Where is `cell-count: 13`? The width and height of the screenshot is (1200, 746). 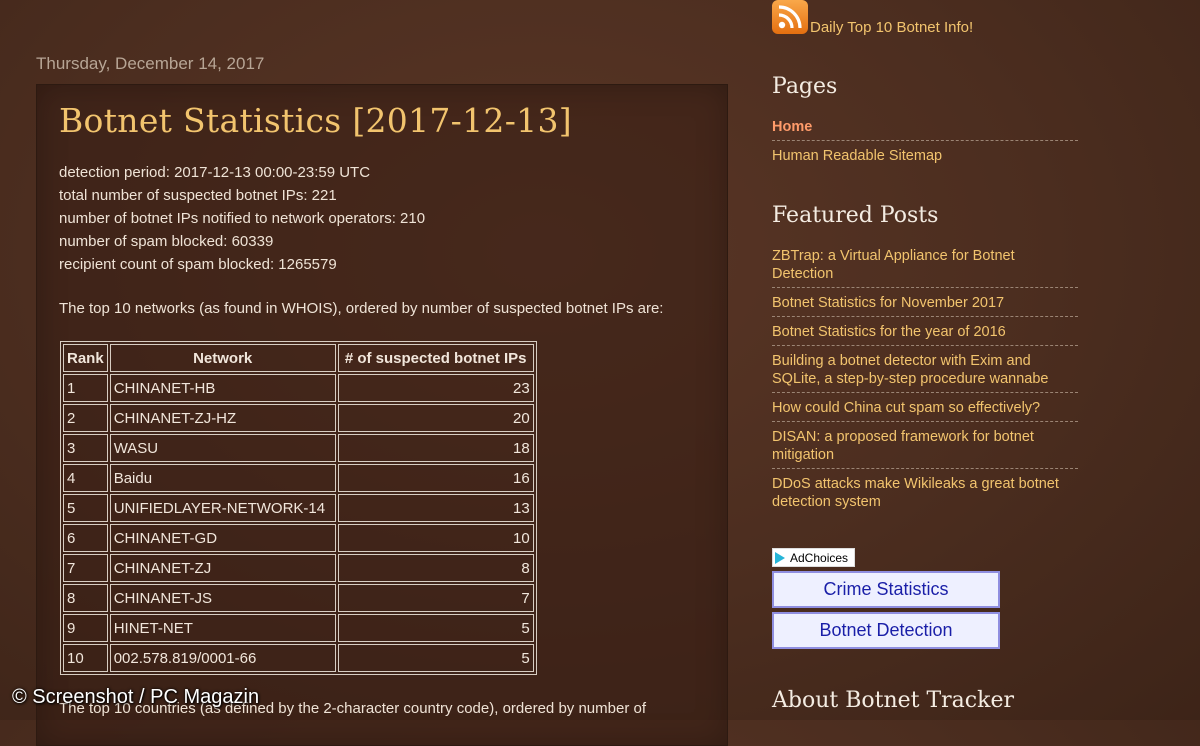 cell-count: 13 is located at coordinates (435, 508).